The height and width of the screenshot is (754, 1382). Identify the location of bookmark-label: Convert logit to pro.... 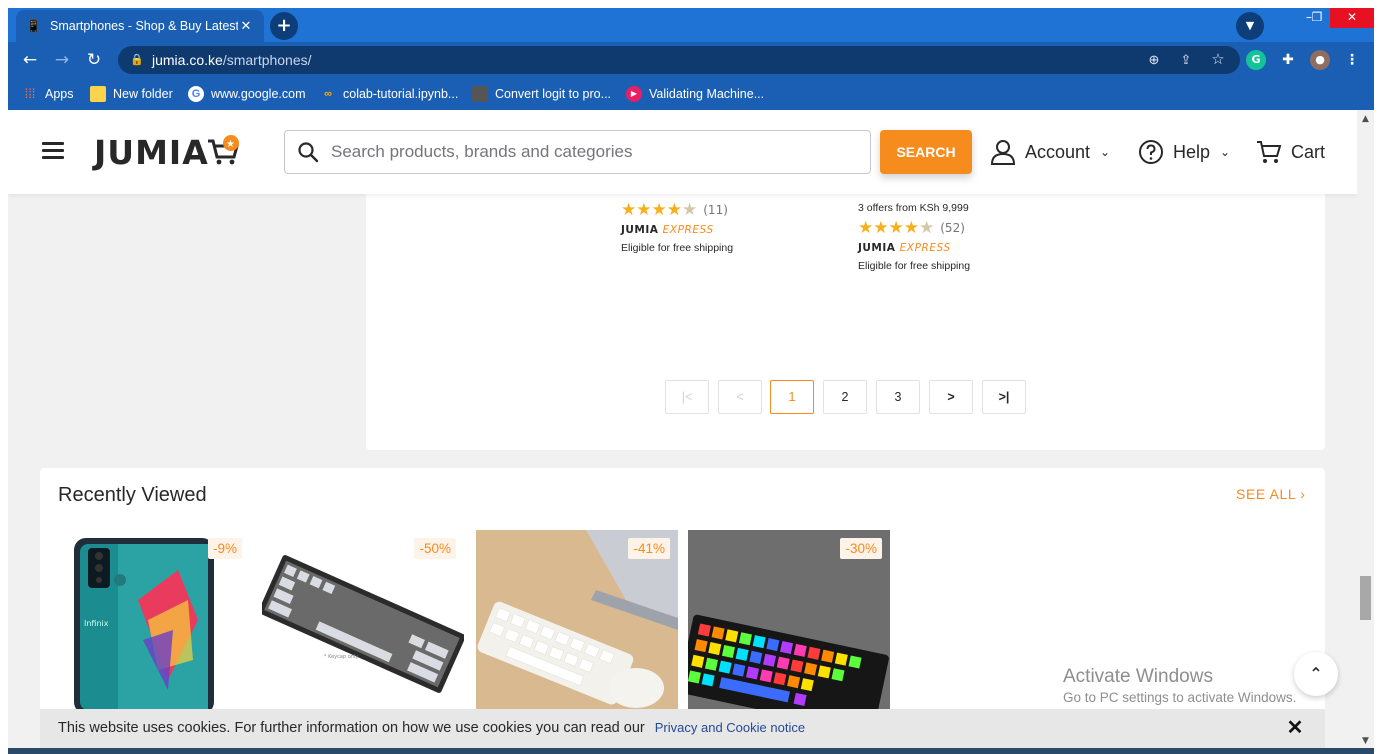
(553, 94).